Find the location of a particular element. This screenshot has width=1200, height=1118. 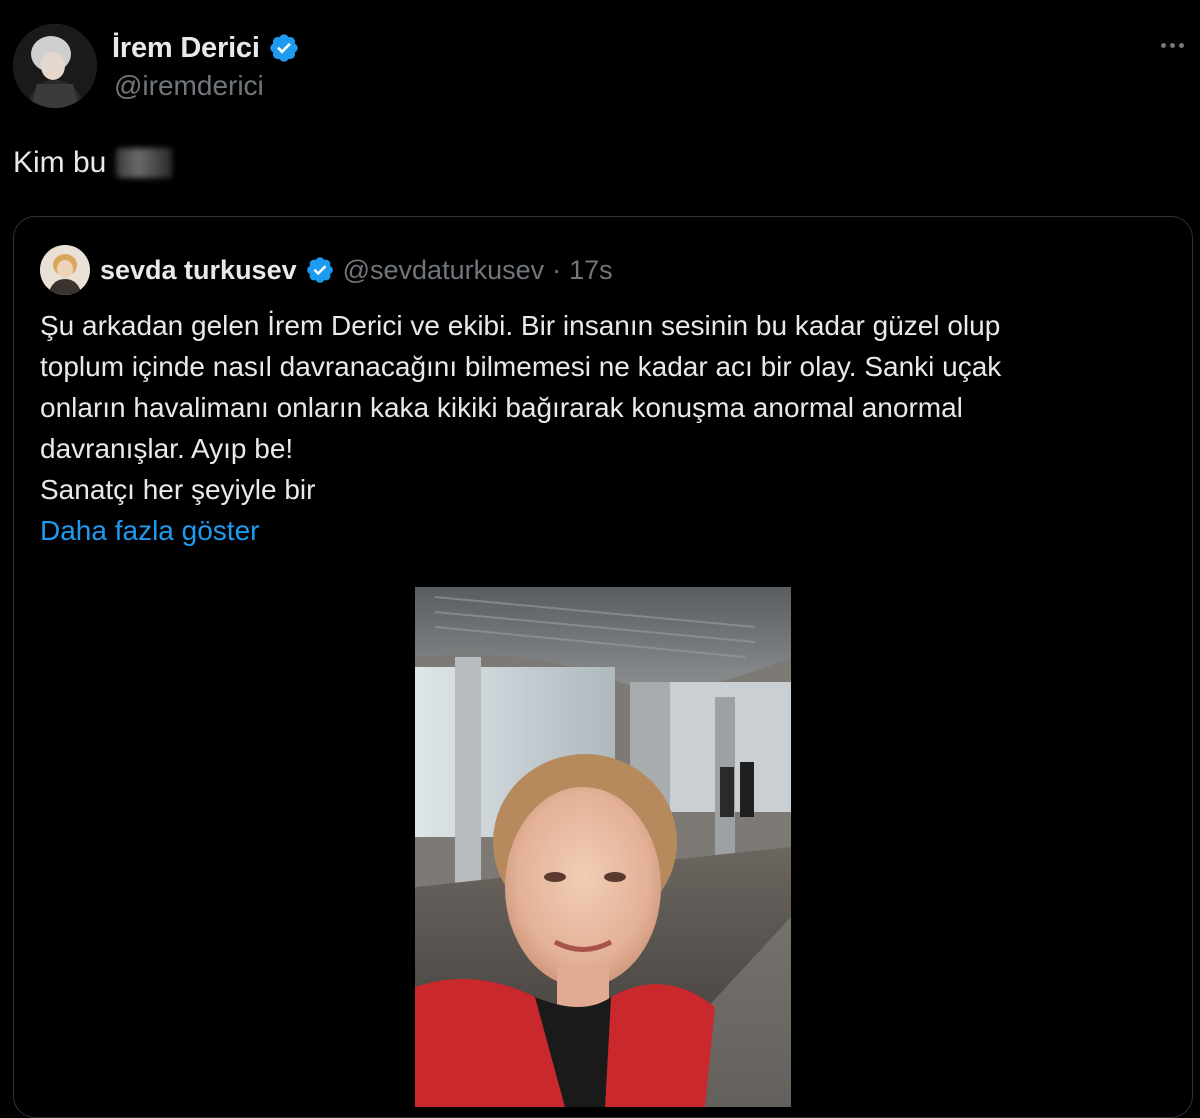

quoted-author-avatar is located at coordinates (65, 270).